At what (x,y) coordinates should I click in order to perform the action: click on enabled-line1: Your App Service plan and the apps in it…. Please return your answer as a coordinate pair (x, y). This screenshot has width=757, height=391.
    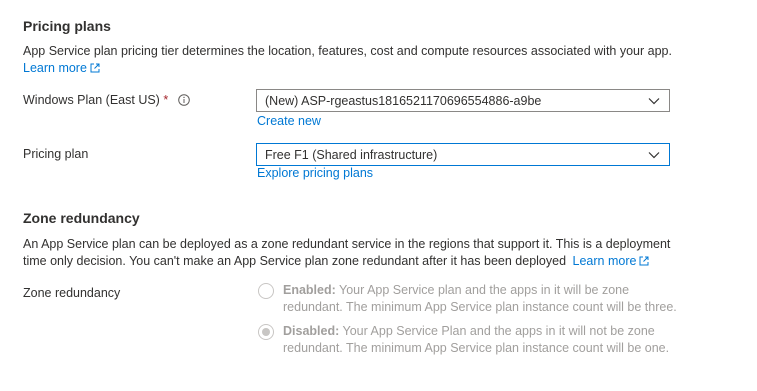
    Looking at the image, I should click on (482, 290).